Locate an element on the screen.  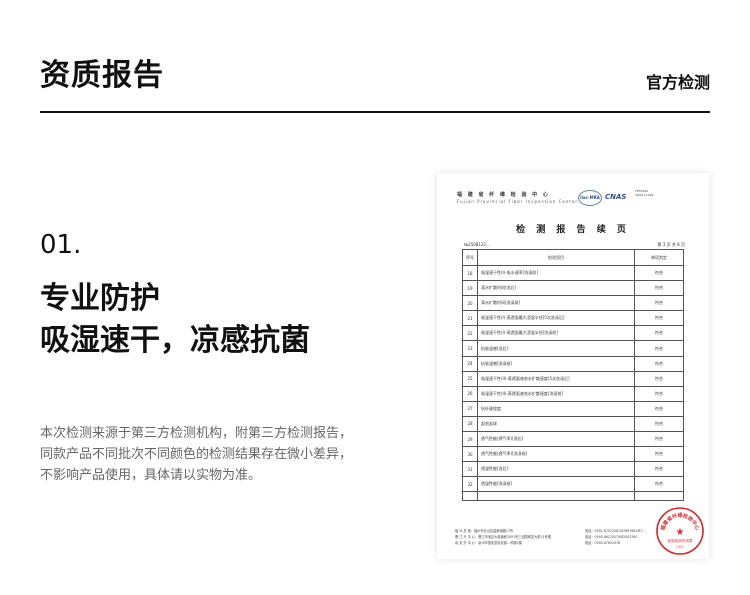
table-row: 25 吸湿速干性(II)-蒸透面液态水扩散速度[5次洗涤后] 符合 is located at coordinates (573, 378).